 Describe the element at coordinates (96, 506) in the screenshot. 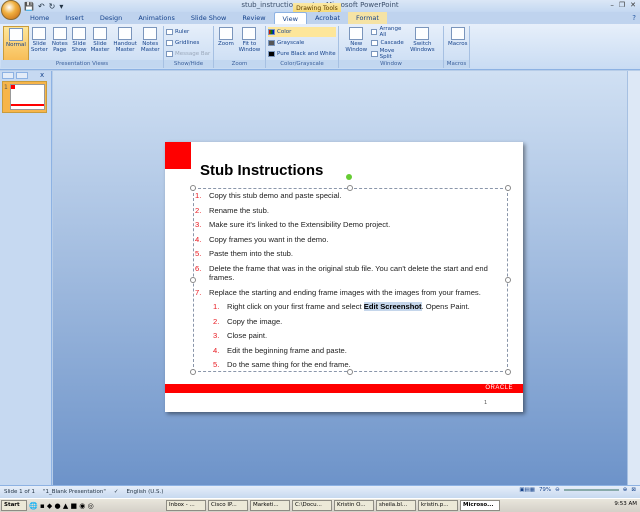

I see `quick-launch: 🌐 ▪ ◆ ● ▲ ■ ◉ ◎` at that location.